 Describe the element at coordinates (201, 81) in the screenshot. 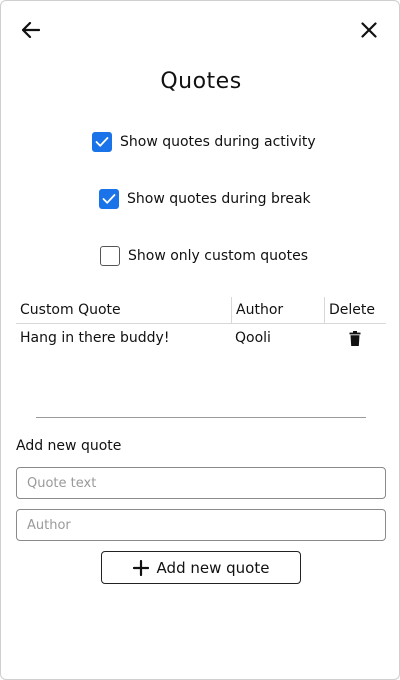

I see `page-title: Quotes` at that location.